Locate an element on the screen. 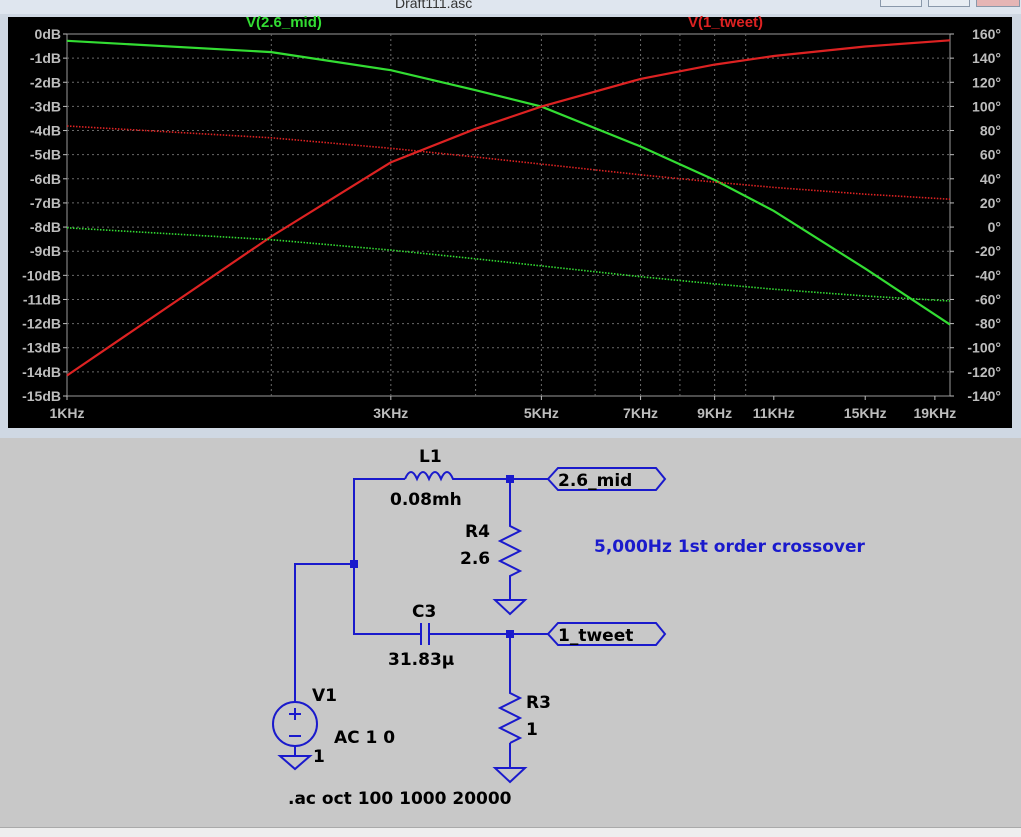 The image size is (1021, 837). y-right-tick-label: -100° is located at coordinates (984, 348).